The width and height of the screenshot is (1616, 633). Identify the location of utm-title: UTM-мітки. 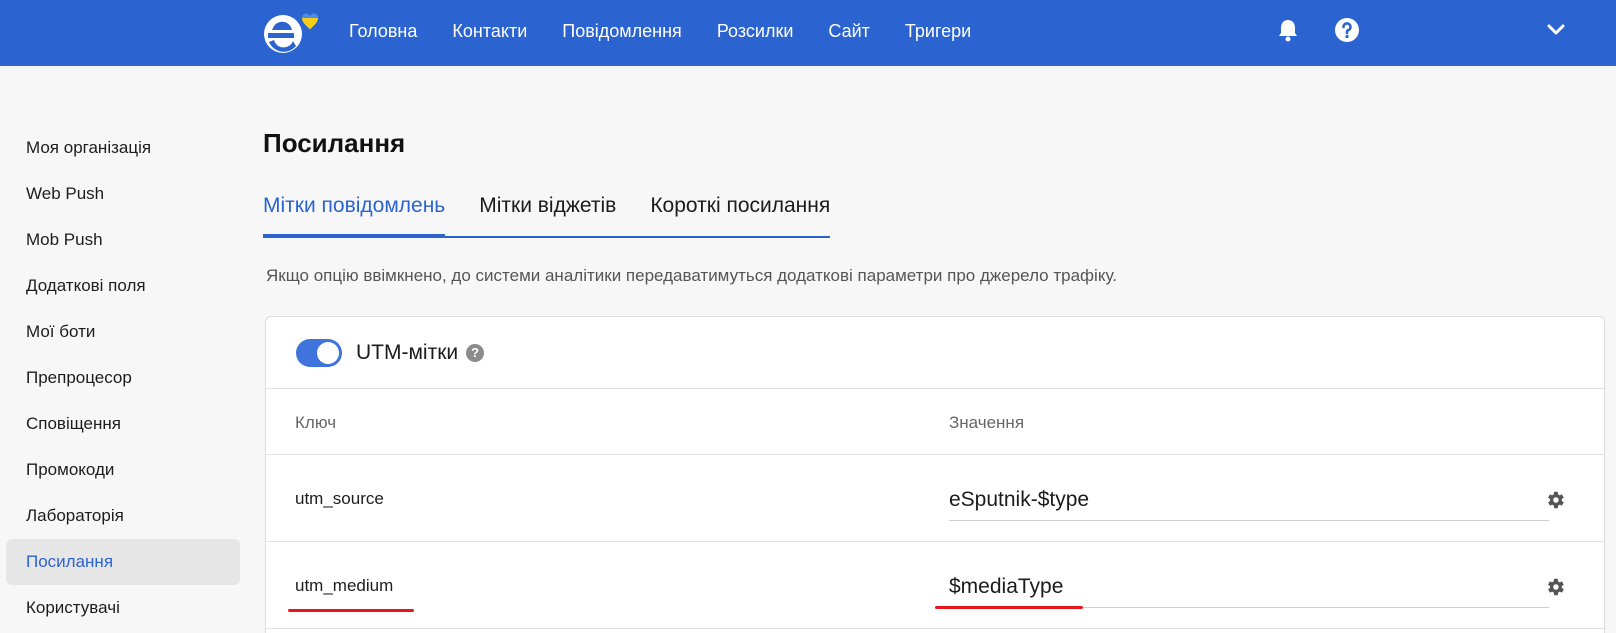
(407, 352).